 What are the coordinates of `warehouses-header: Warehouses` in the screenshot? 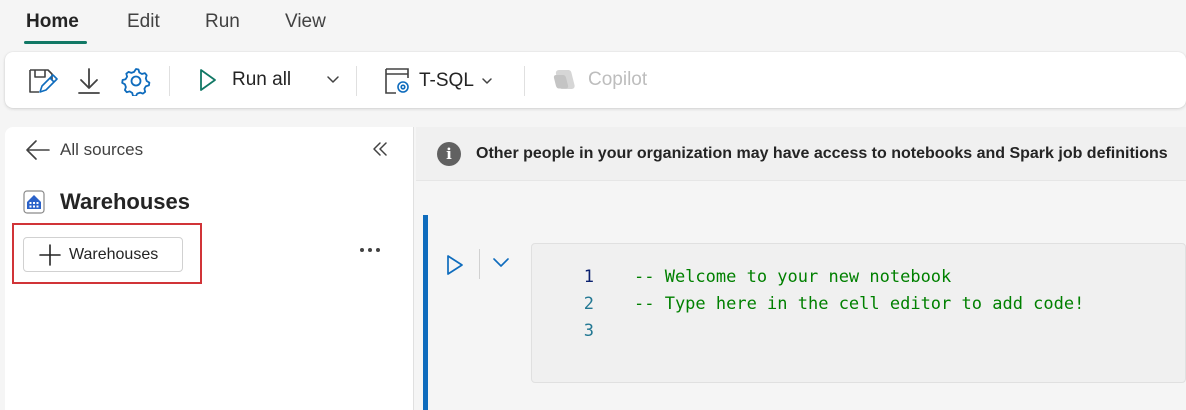 It's located at (106, 202).